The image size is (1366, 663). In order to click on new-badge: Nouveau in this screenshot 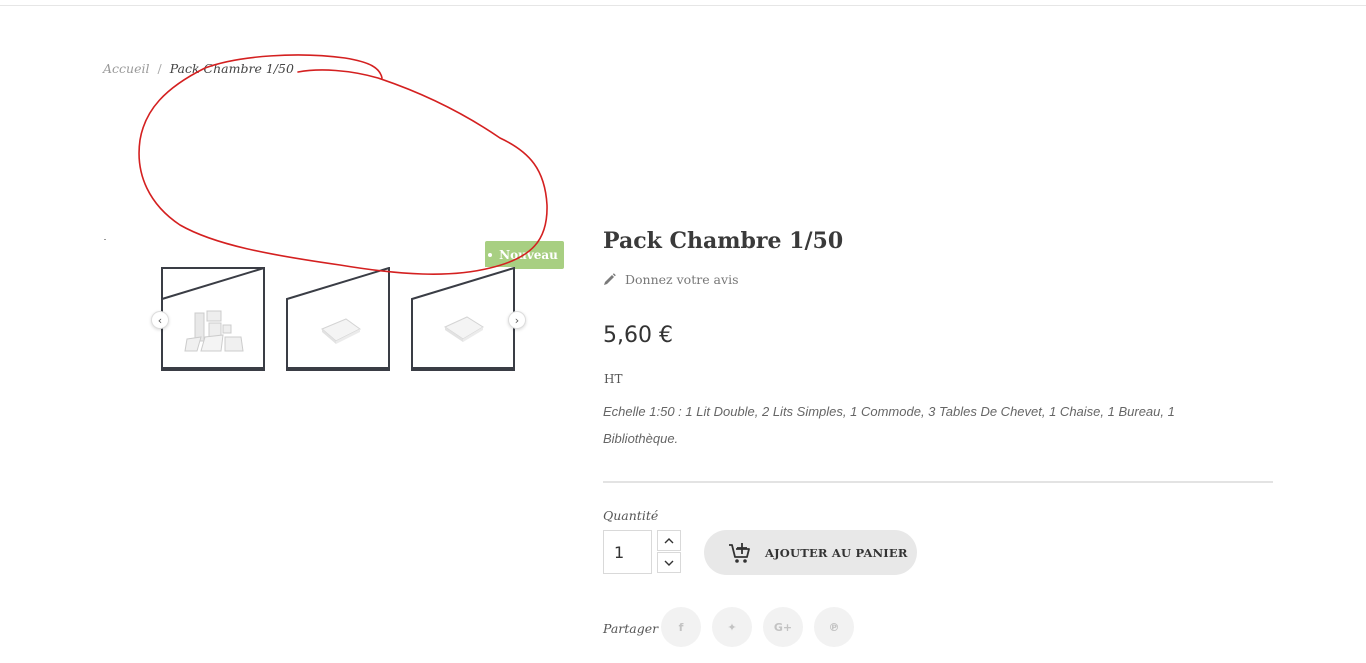, I will do `click(524, 255)`.